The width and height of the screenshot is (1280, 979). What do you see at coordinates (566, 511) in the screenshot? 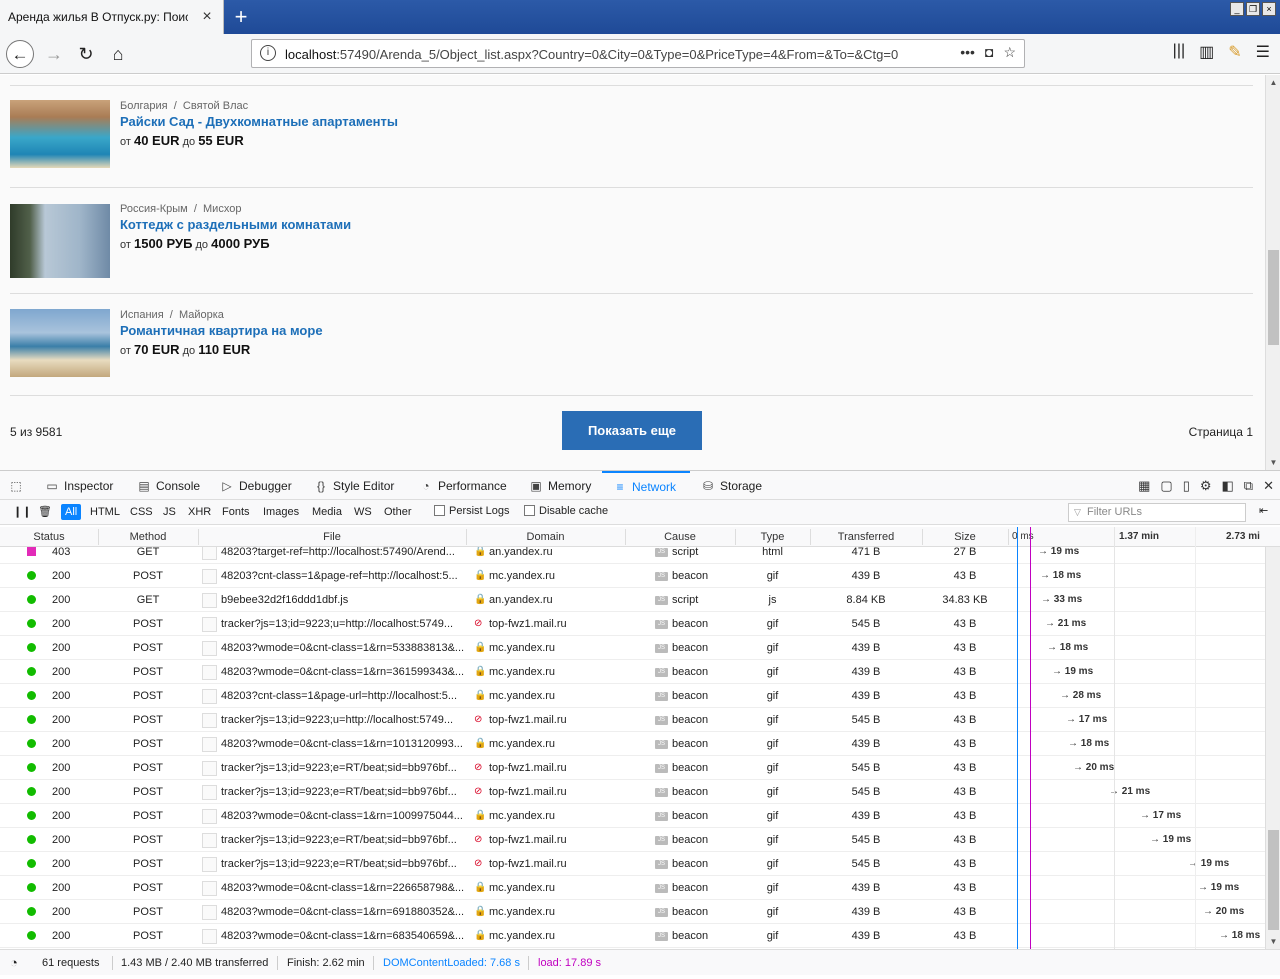
I see `disable-cache-checkbox: Disable cache` at bounding box center [566, 511].